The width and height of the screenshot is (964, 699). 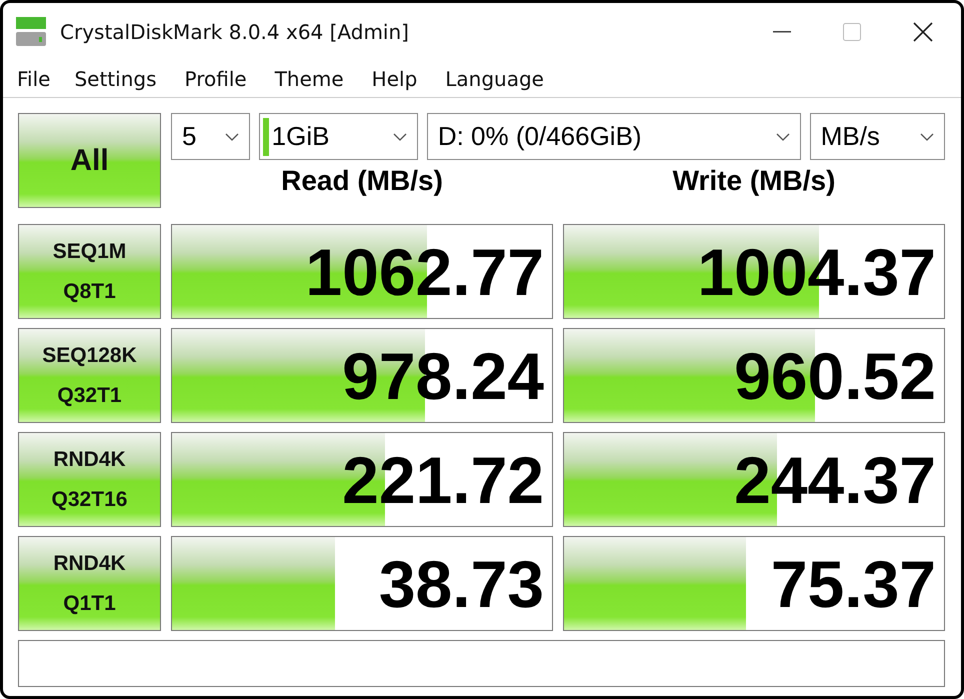 What do you see at coordinates (234, 32) in the screenshot?
I see `window-title: CrystalDiskMark 8.0.4 x64 [Admin]` at bounding box center [234, 32].